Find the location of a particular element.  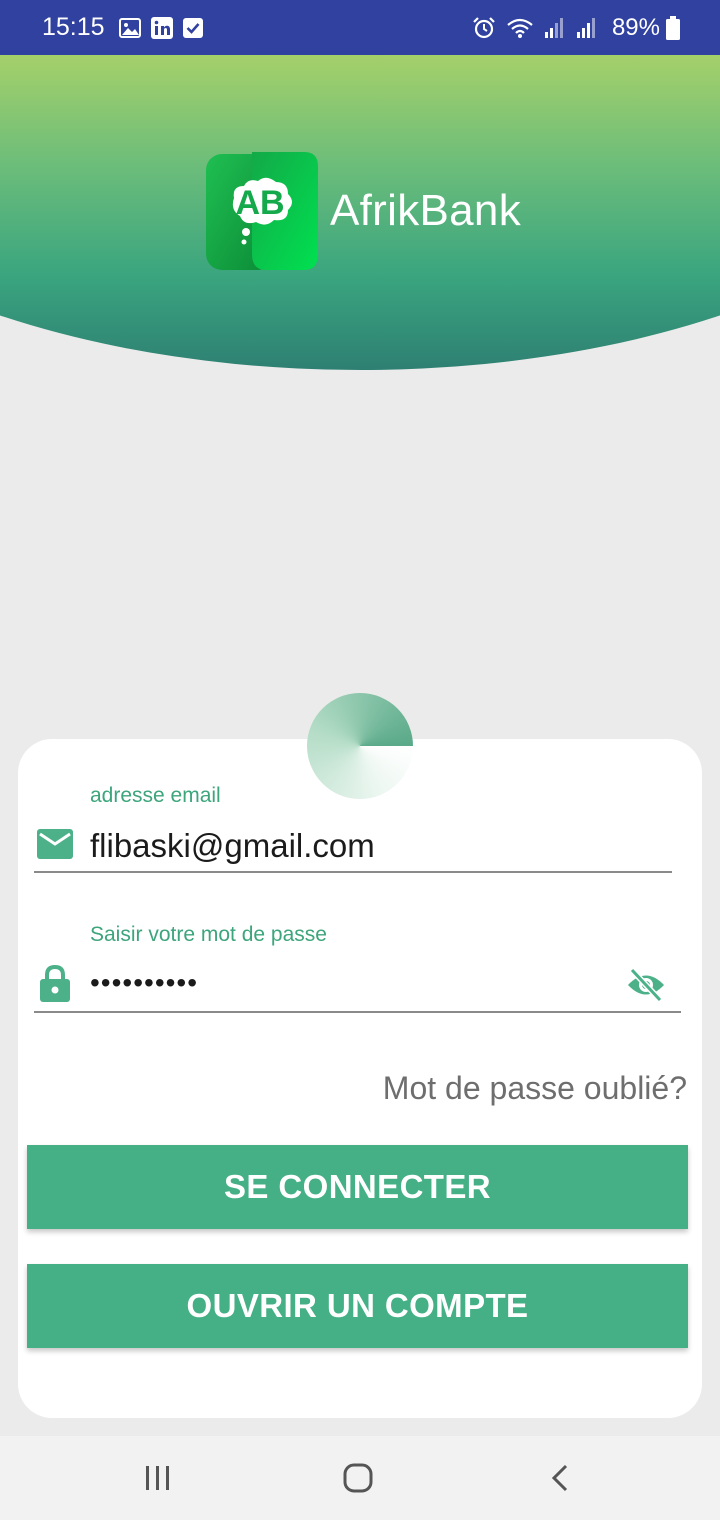

recents-icon is located at coordinates (158, 1478).